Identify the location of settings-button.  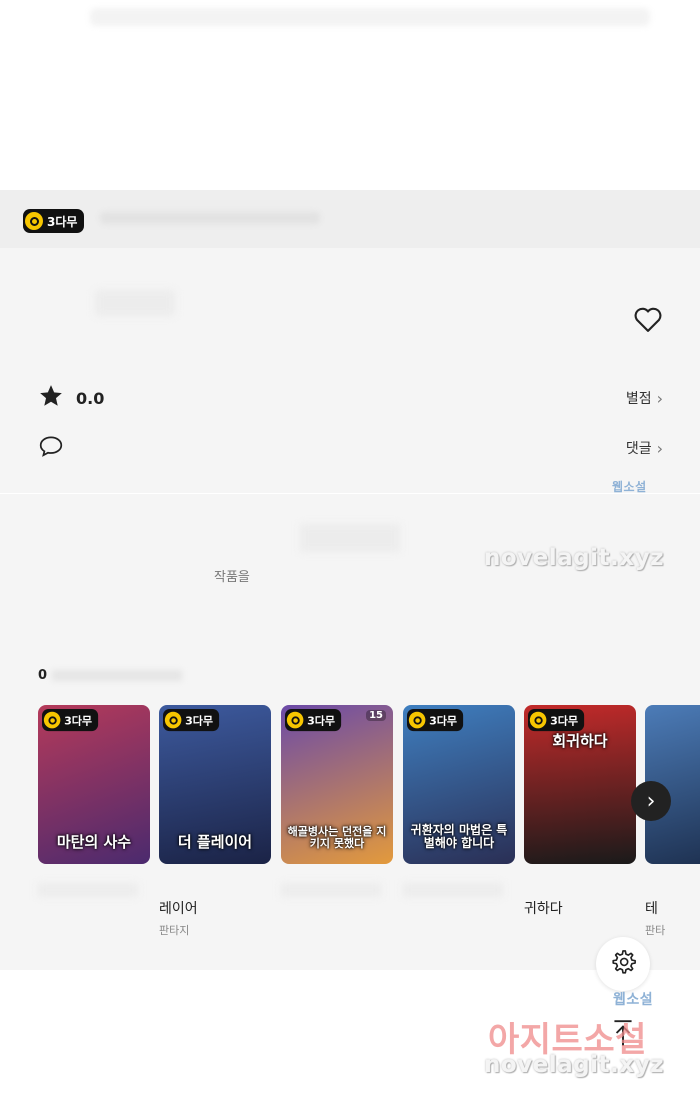
(623, 964).